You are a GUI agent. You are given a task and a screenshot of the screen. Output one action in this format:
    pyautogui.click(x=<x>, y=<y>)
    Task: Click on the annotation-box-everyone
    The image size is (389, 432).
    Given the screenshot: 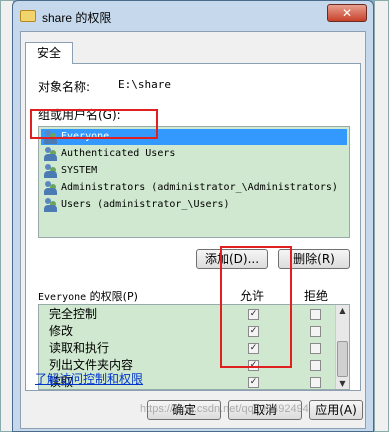 What is the action you would take?
    pyautogui.click(x=94, y=124)
    